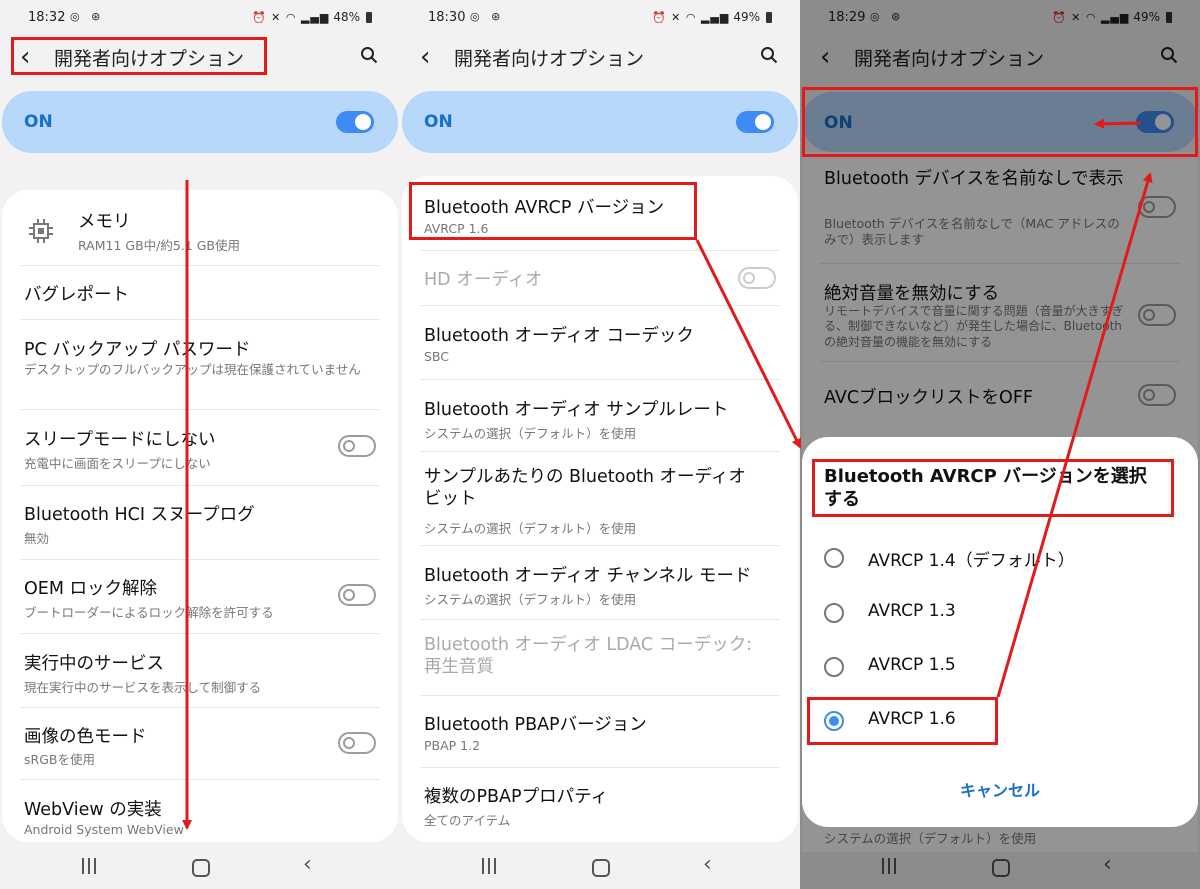 Image resolution: width=1200 pixels, height=889 pixels. What do you see at coordinates (456, 228) in the screenshot?
I see `row-subtitle: AVRCP 1.6` at bounding box center [456, 228].